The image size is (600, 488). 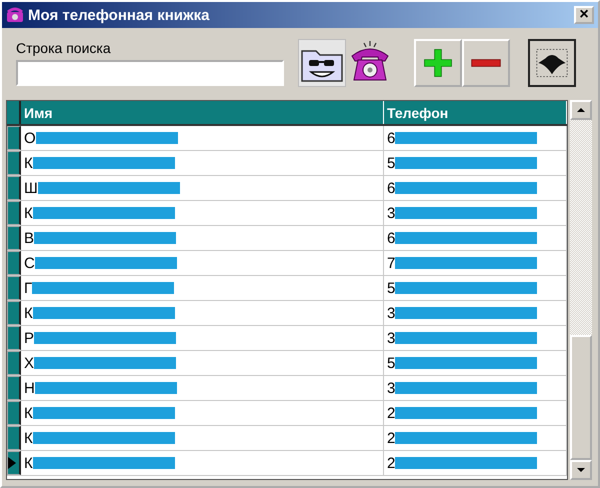 What do you see at coordinates (29, 388) in the screenshot?
I see `table-cell: Н` at bounding box center [29, 388].